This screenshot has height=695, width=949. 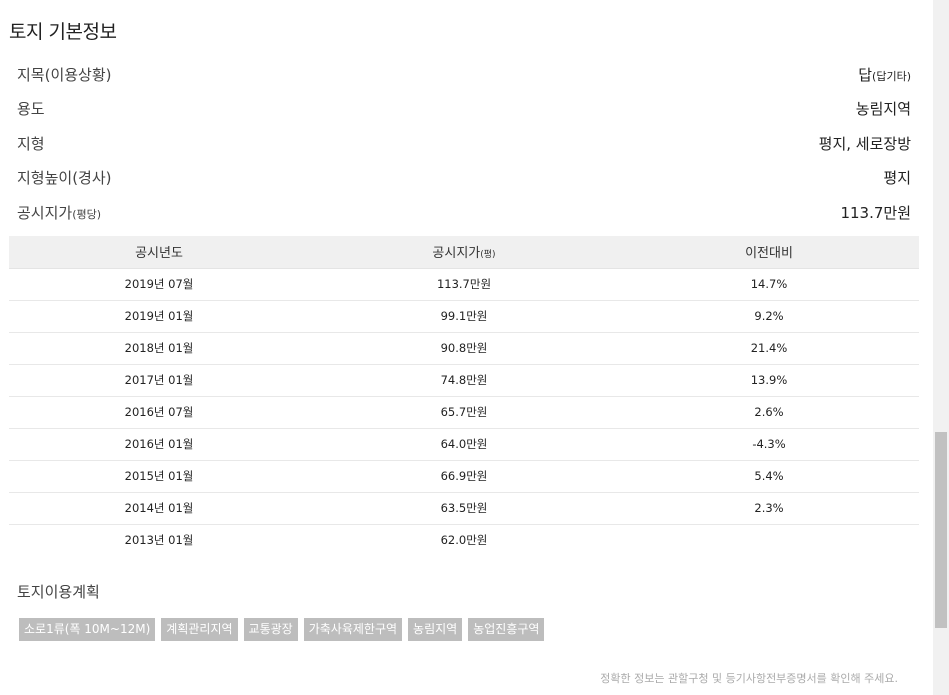 I want to click on table-row: 2015년 01월 66.9만원 5.4%, so click(x=464, y=476).